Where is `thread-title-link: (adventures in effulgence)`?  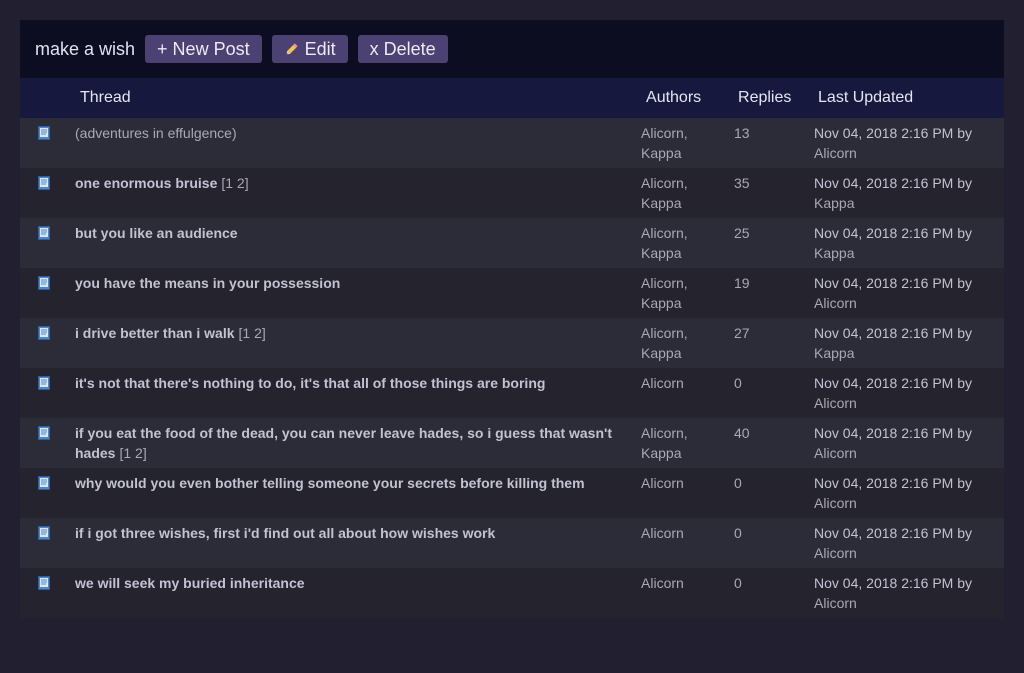
thread-title-link: (adventures in effulgence) is located at coordinates (156, 133).